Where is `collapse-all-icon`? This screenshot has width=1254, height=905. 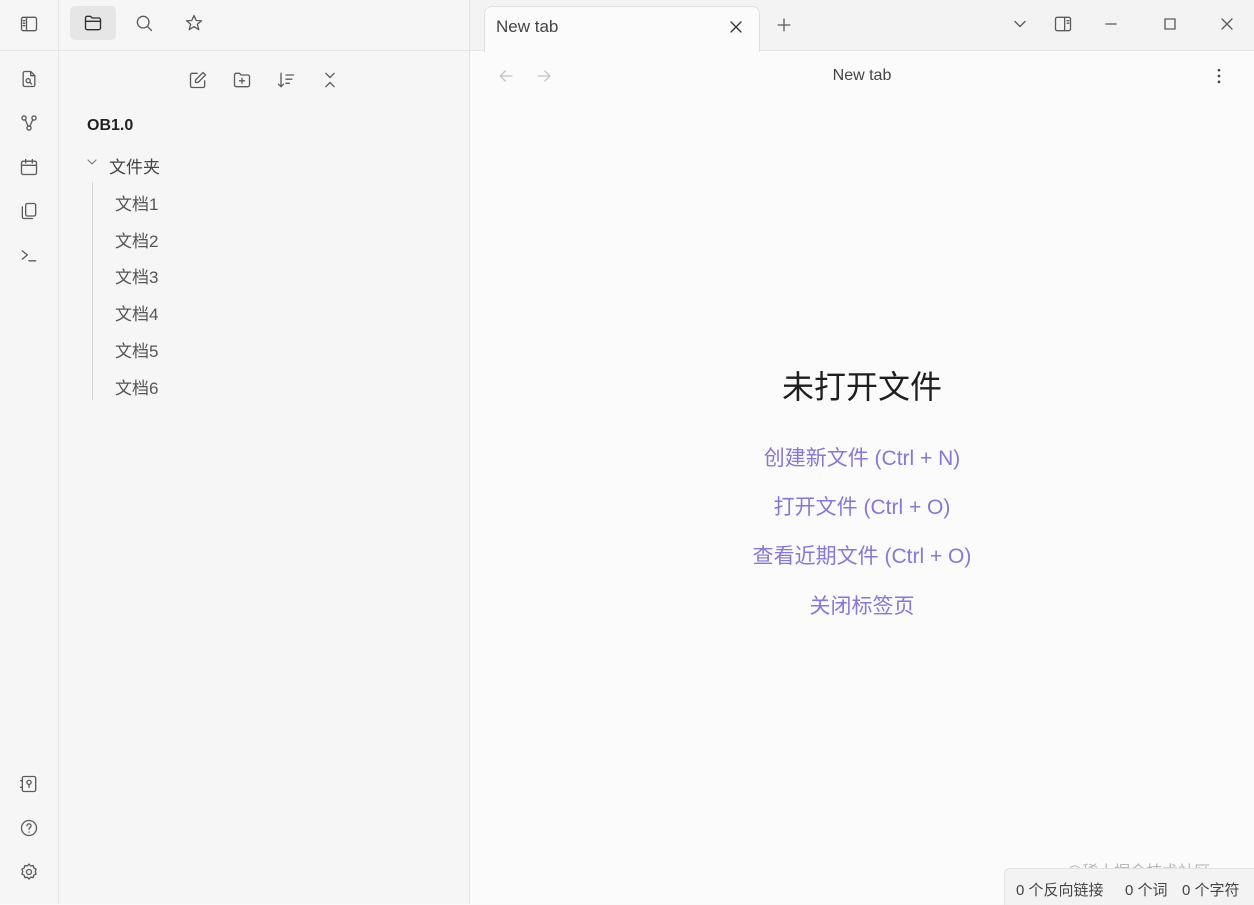 collapse-all-icon is located at coordinates (330, 80).